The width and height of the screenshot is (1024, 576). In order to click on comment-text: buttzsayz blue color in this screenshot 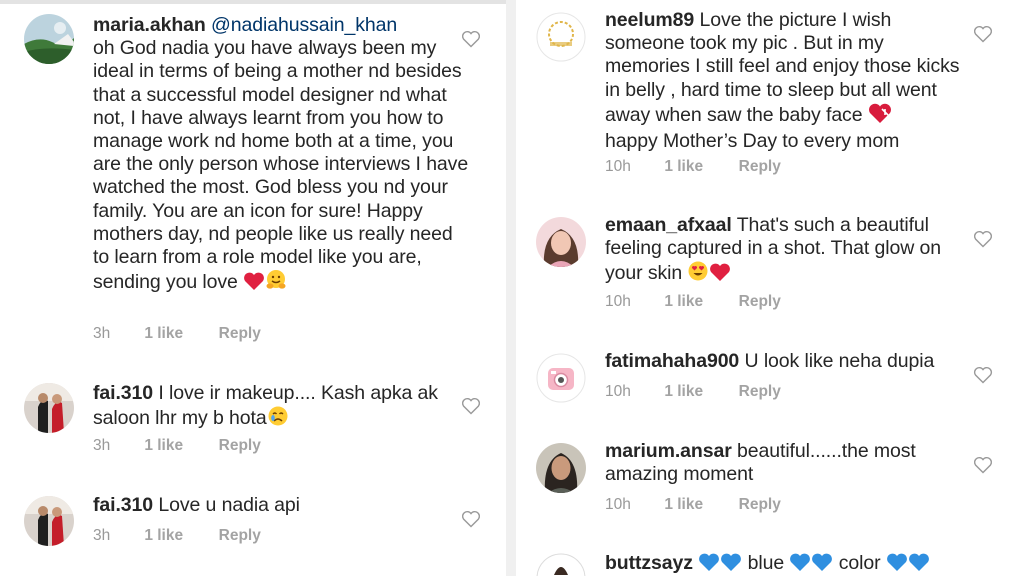, I will do `click(795, 564)`.